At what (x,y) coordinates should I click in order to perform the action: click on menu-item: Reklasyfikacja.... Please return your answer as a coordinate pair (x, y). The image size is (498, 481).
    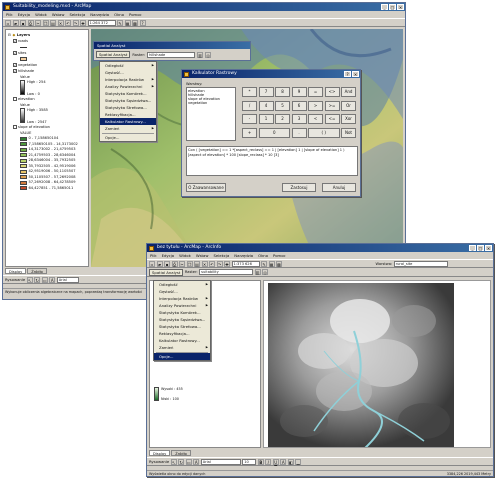
    Looking at the image, I should click on (182, 333).